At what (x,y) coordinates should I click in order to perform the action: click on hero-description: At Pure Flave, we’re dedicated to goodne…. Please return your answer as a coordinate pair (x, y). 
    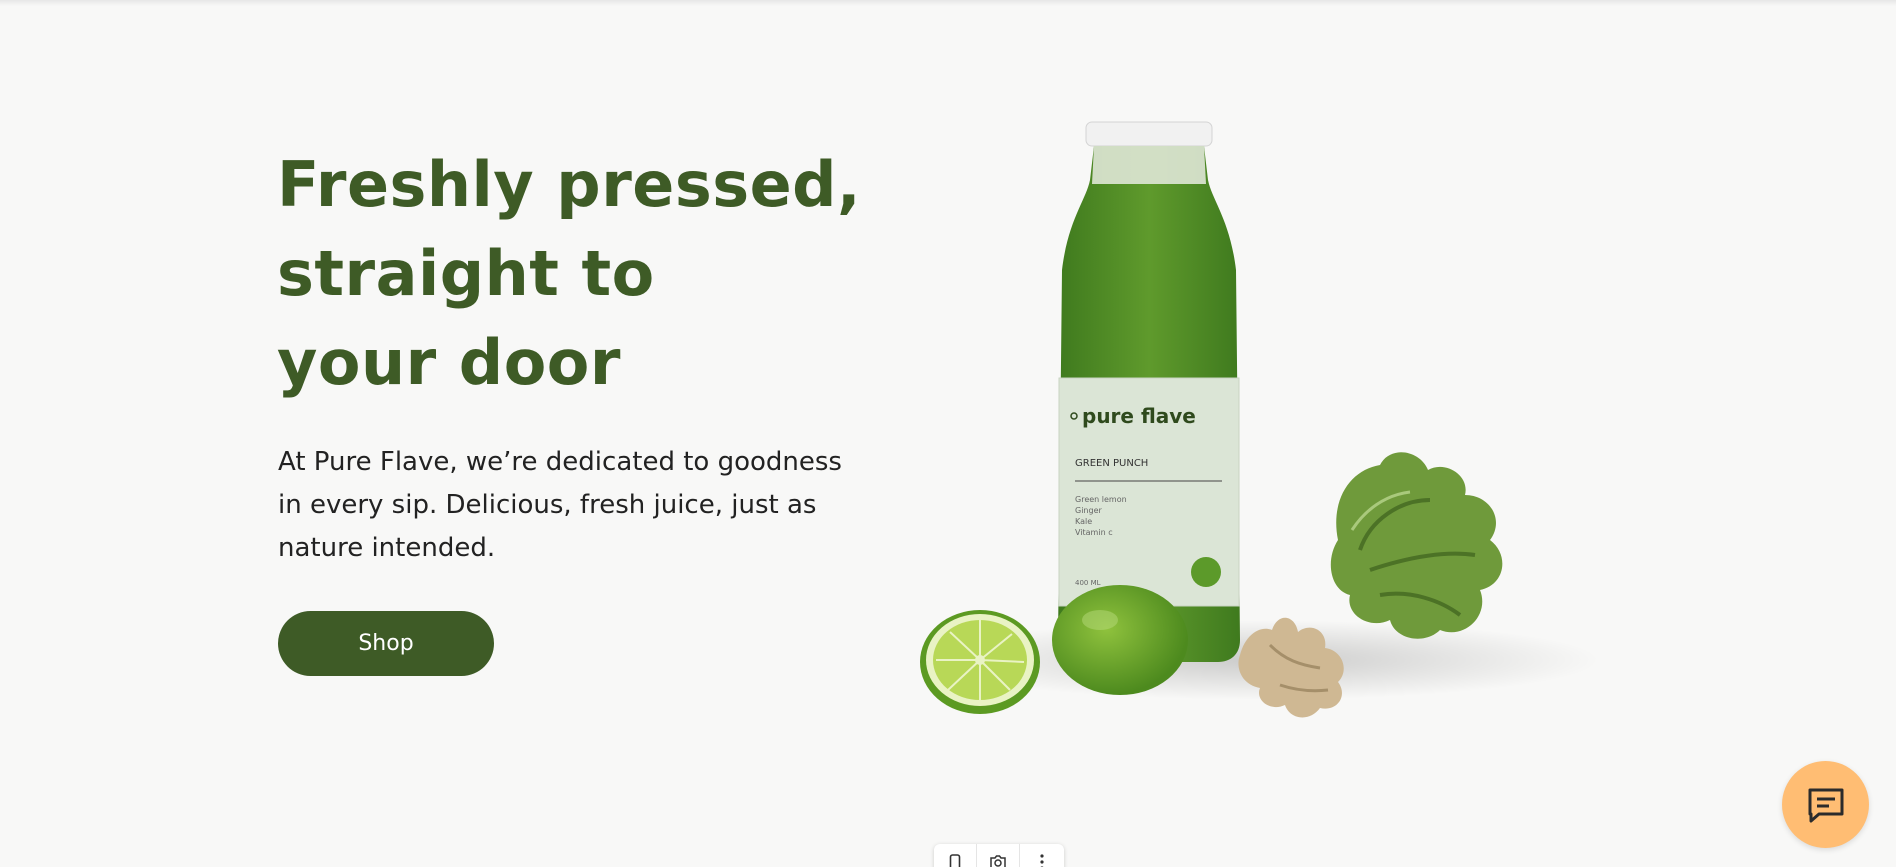
    Looking at the image, I should click on (578, 505).